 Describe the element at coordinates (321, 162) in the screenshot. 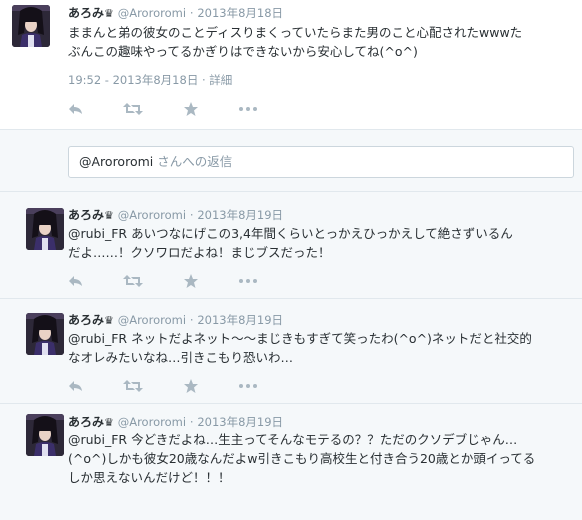

I see `reply-input: @Arororomi さんへの返信` at that location.